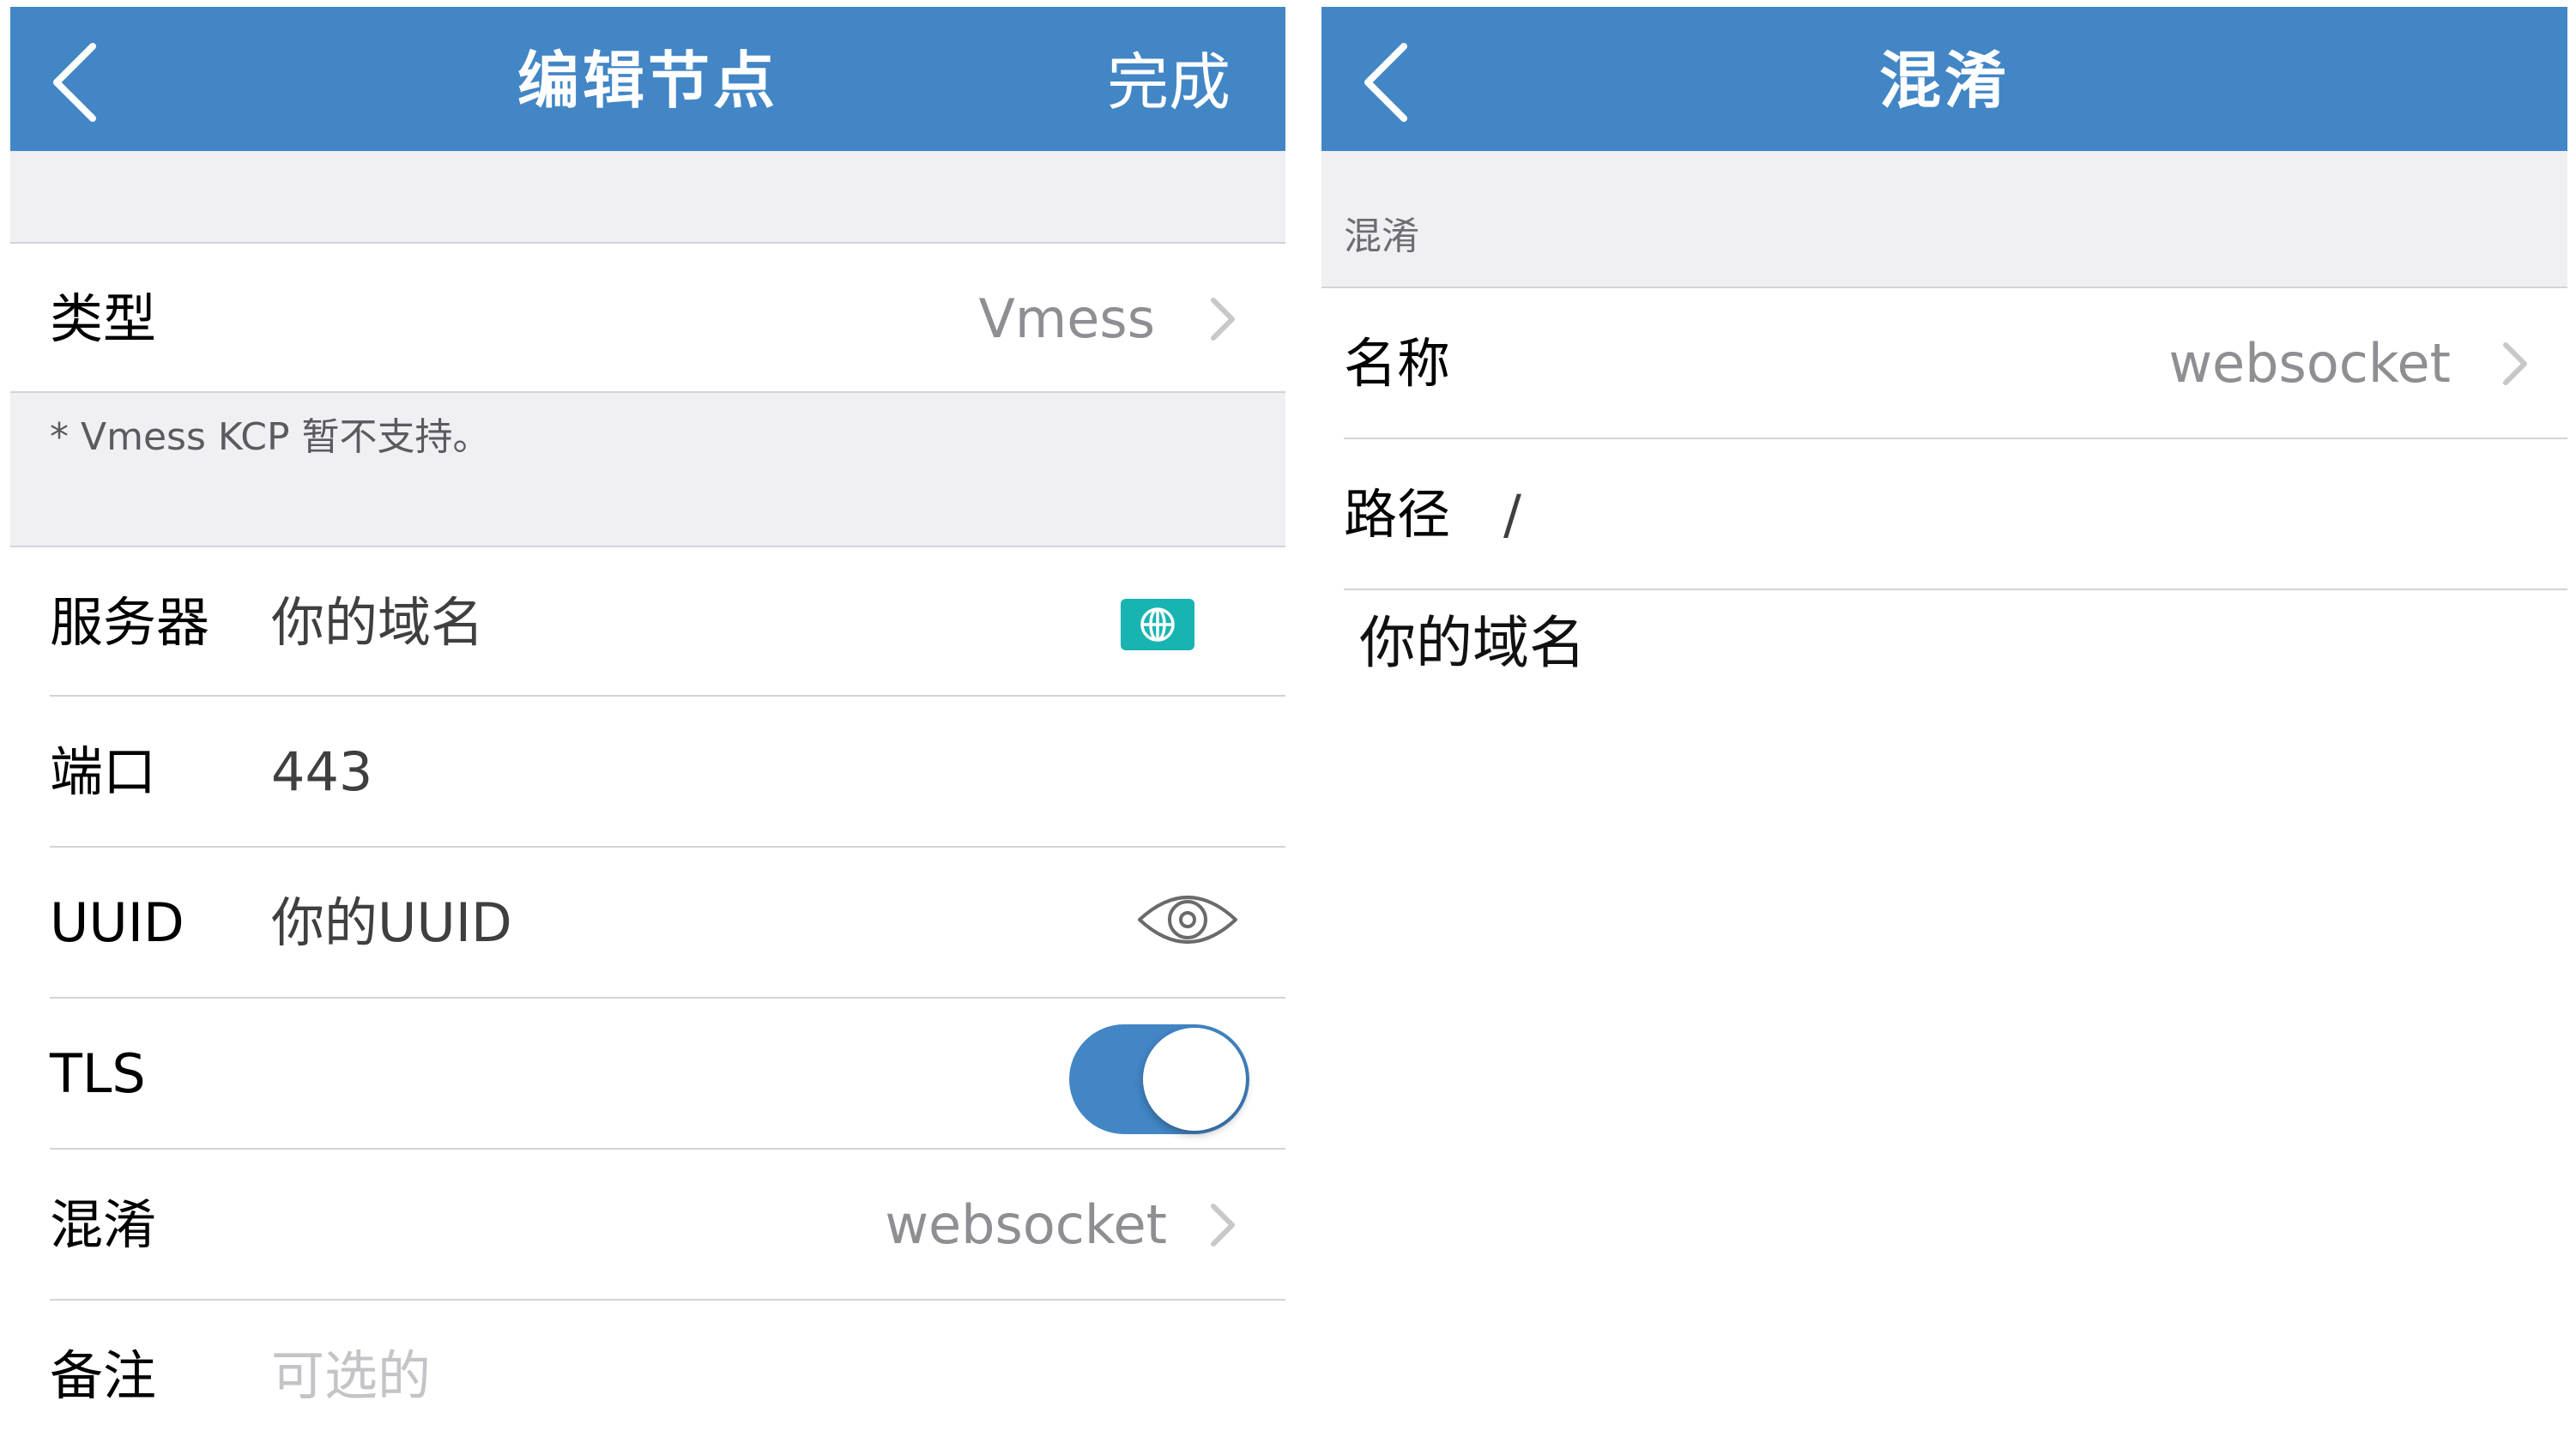 The height and width of the screenshot is (1443, 2576). What do you see at coordinates (1397, 515) in the screenshot?
I see `path-label: 路径` at bounding box center [1397, 515].